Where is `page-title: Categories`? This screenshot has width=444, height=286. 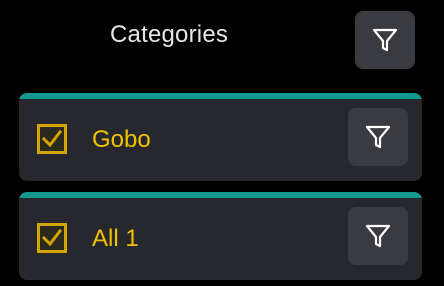
page-title: Categories is located at coordinates (169, 34).